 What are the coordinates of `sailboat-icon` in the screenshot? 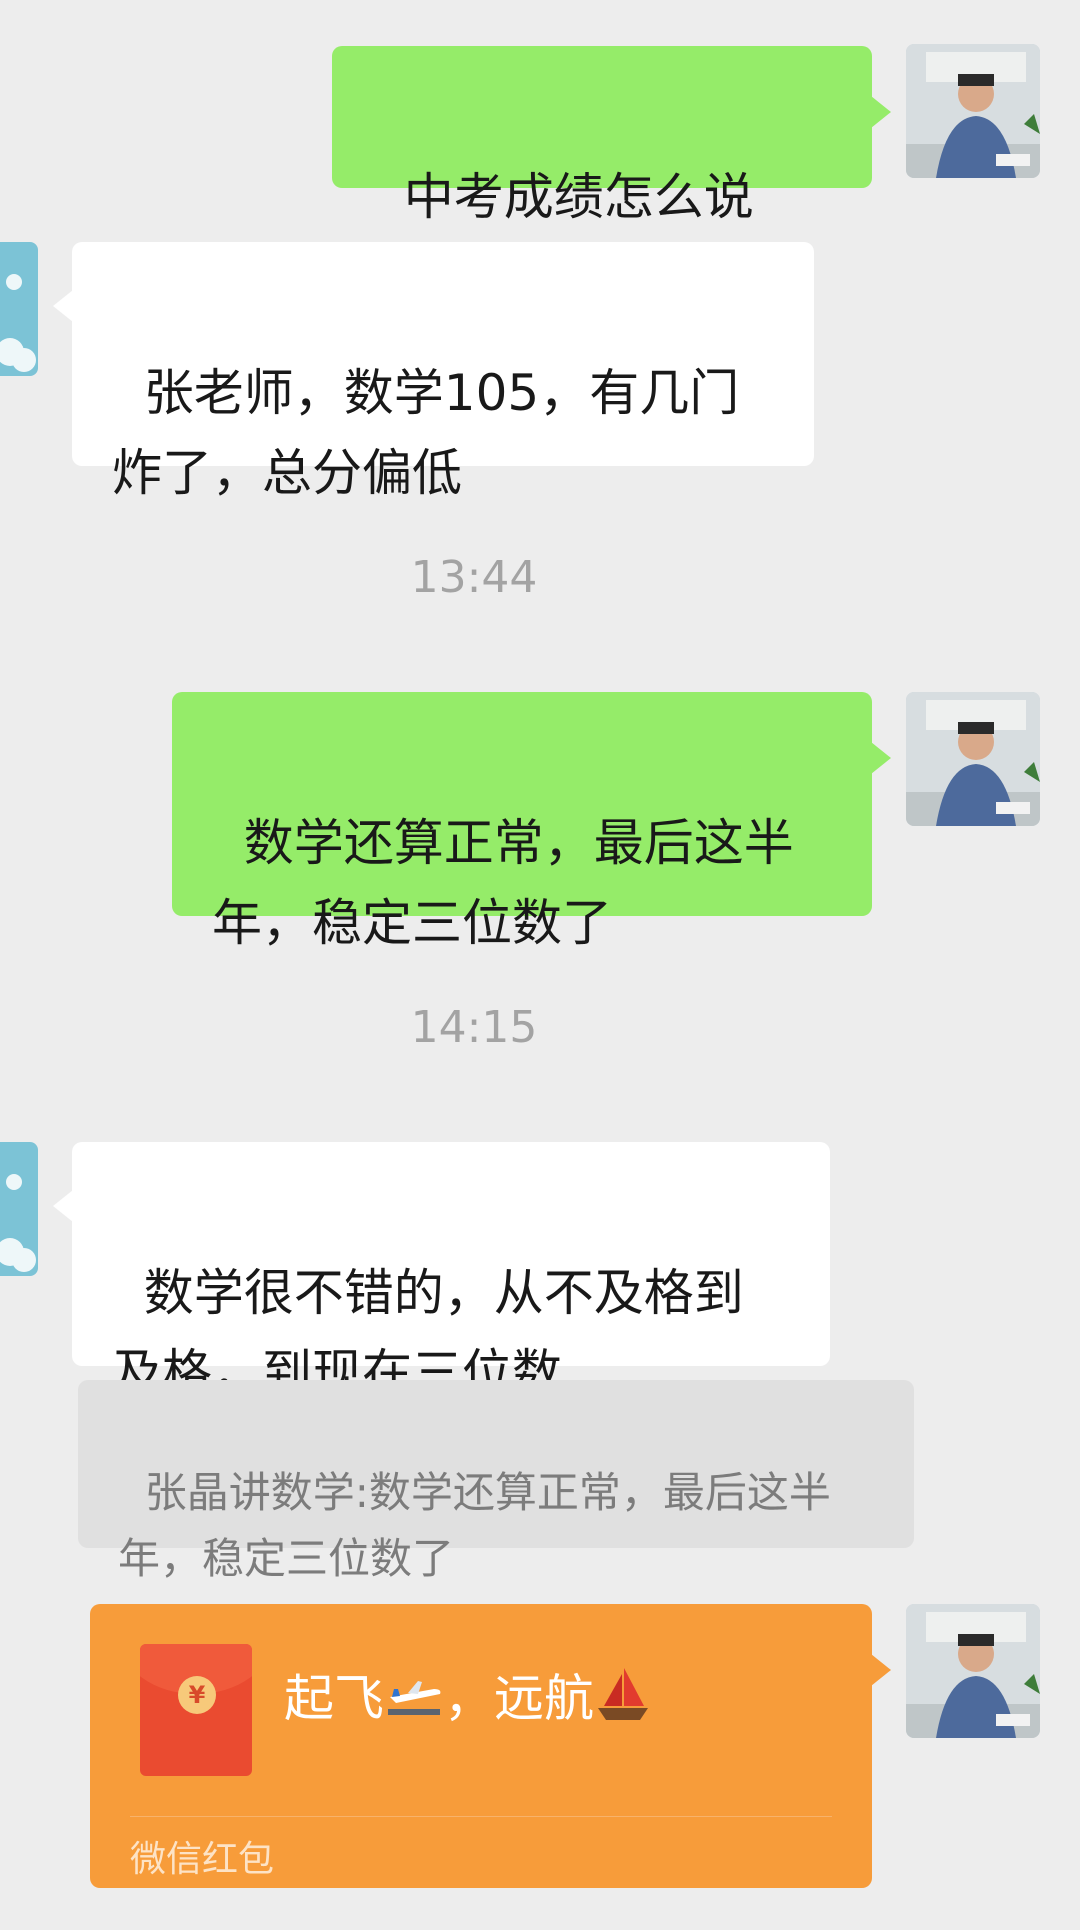 It's located at (623, 1702).